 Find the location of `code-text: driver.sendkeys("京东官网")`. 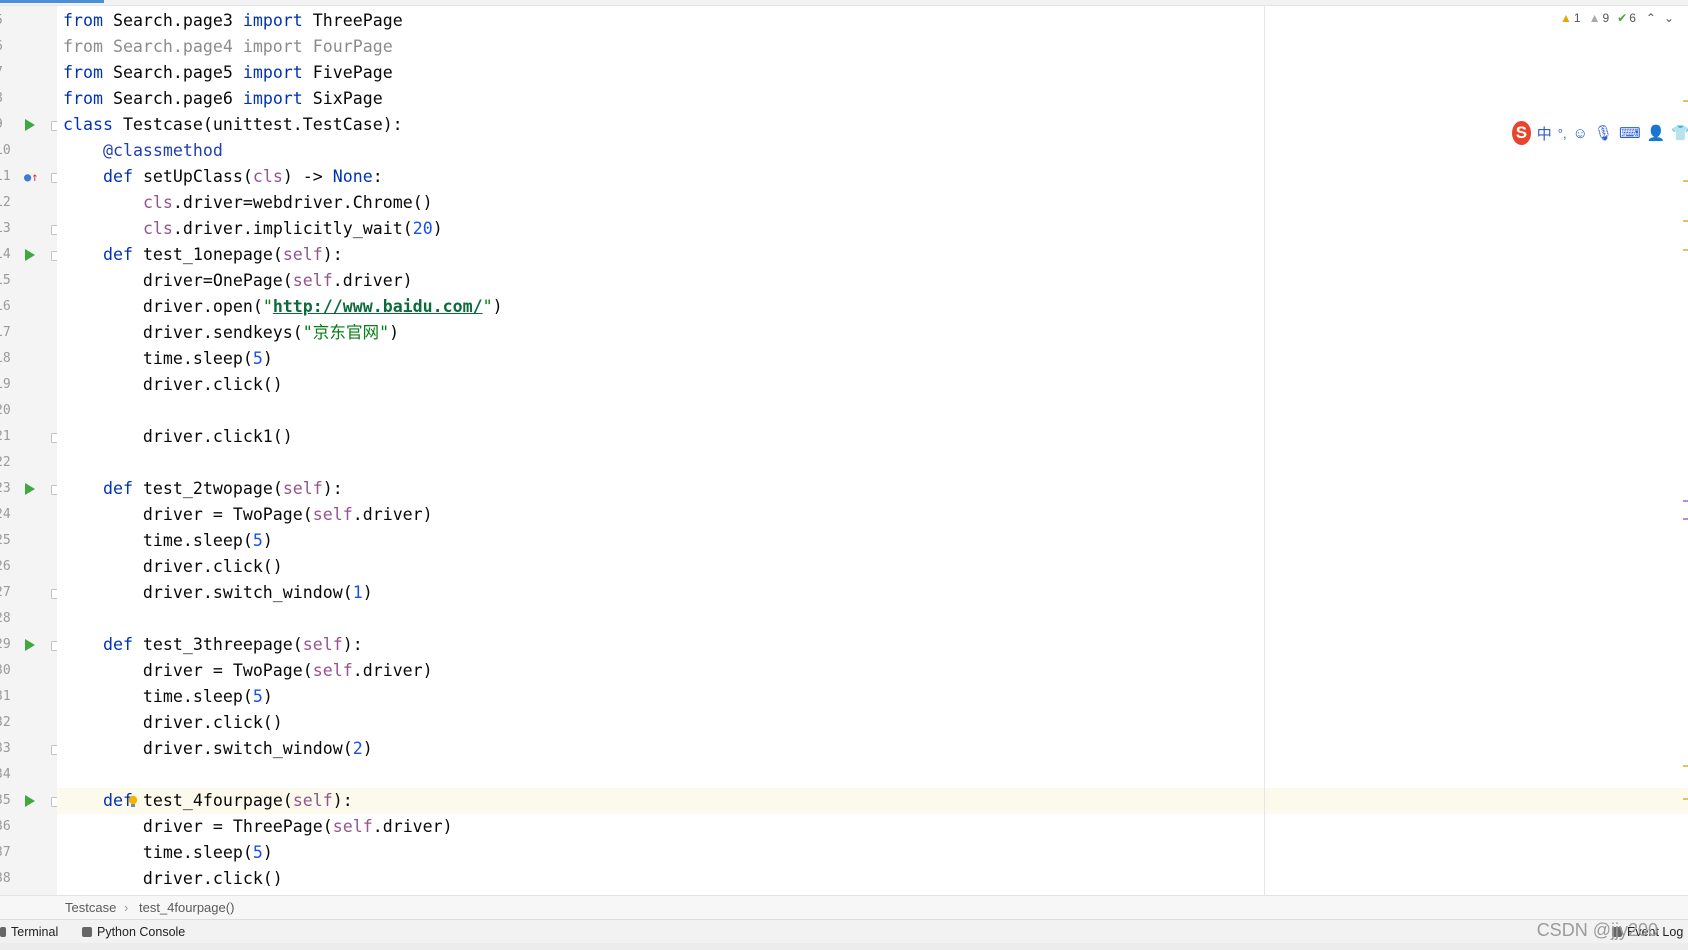

code-text: driver.sendkeys("京东官网") is located at coordinates (231, 333).